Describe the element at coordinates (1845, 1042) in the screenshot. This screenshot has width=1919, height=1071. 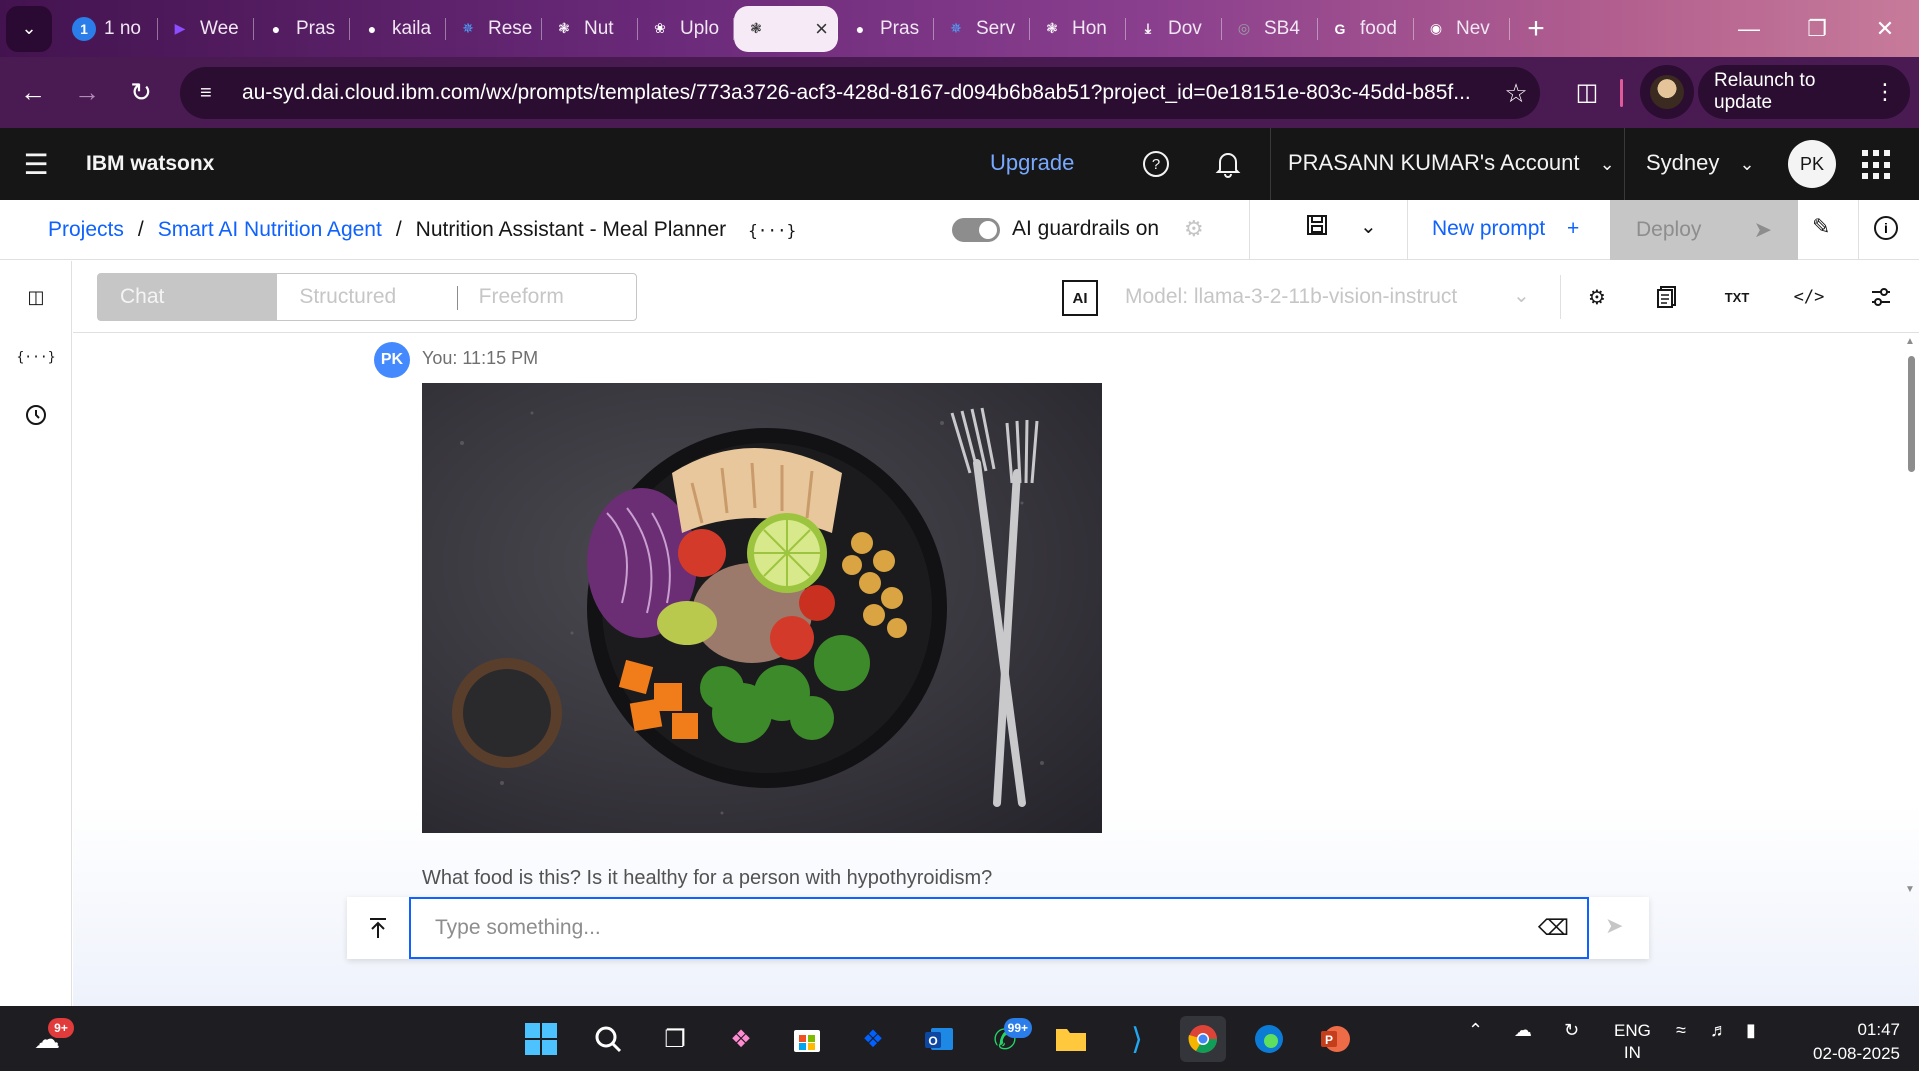
I see `system-clock: 01:47 02-08-2025` at that location.